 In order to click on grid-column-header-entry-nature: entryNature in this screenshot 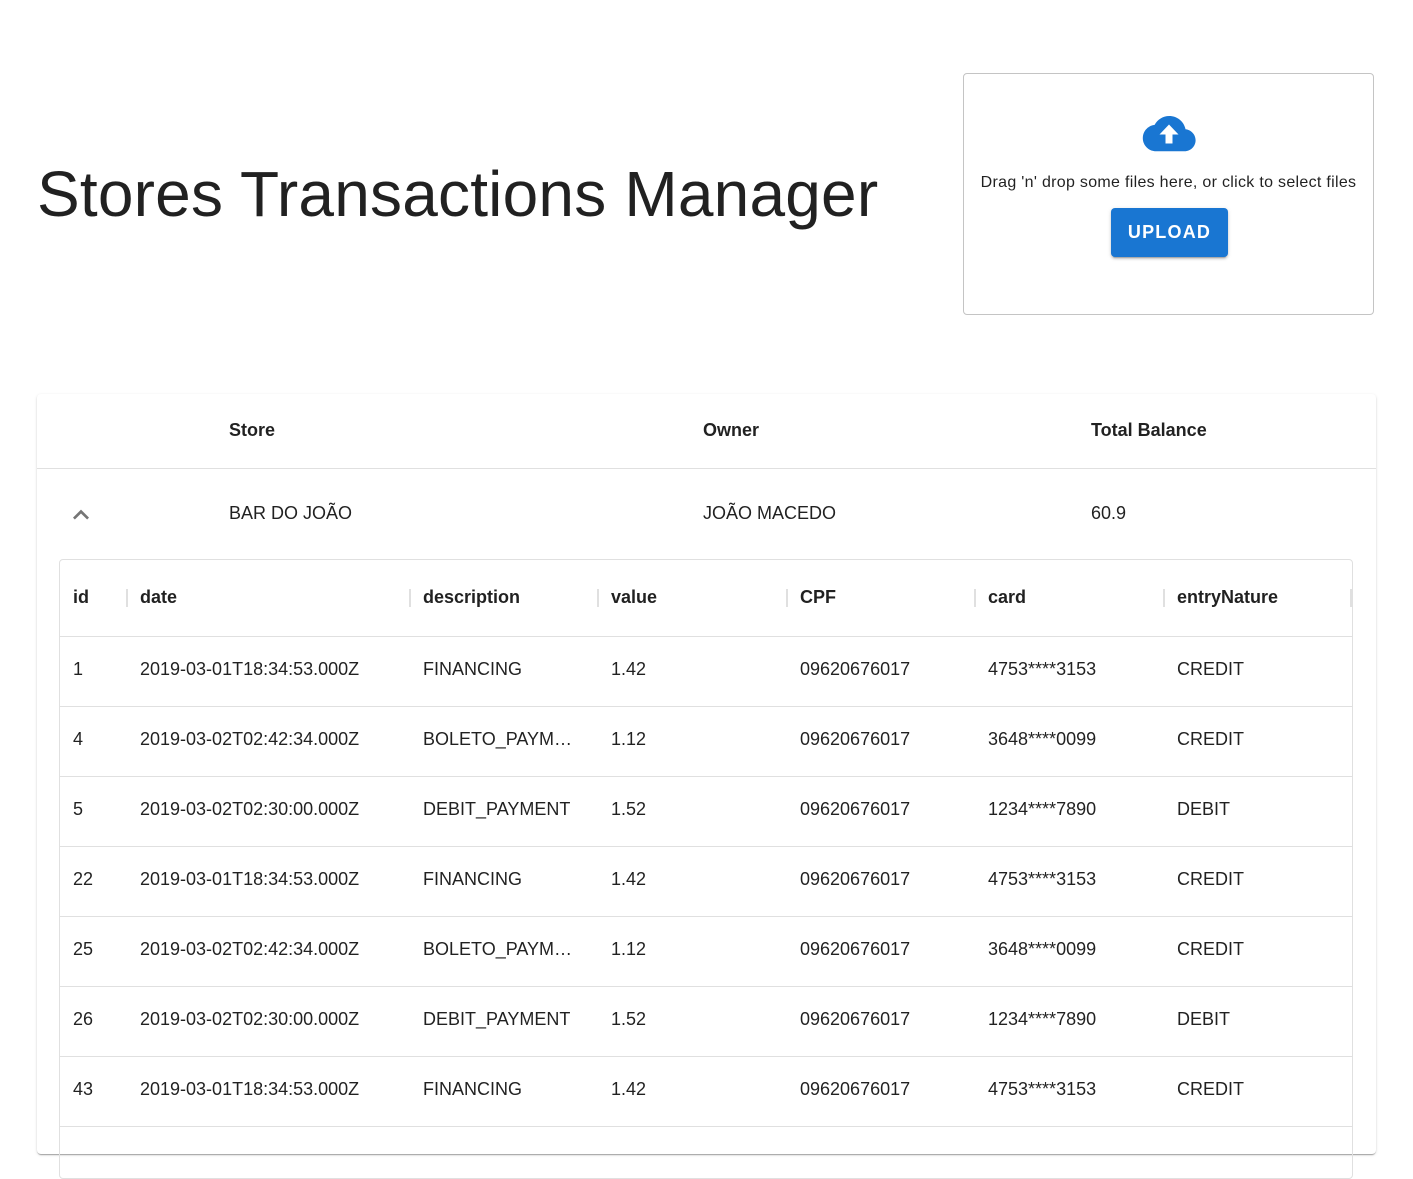, I will do `click(1227, 597)`.